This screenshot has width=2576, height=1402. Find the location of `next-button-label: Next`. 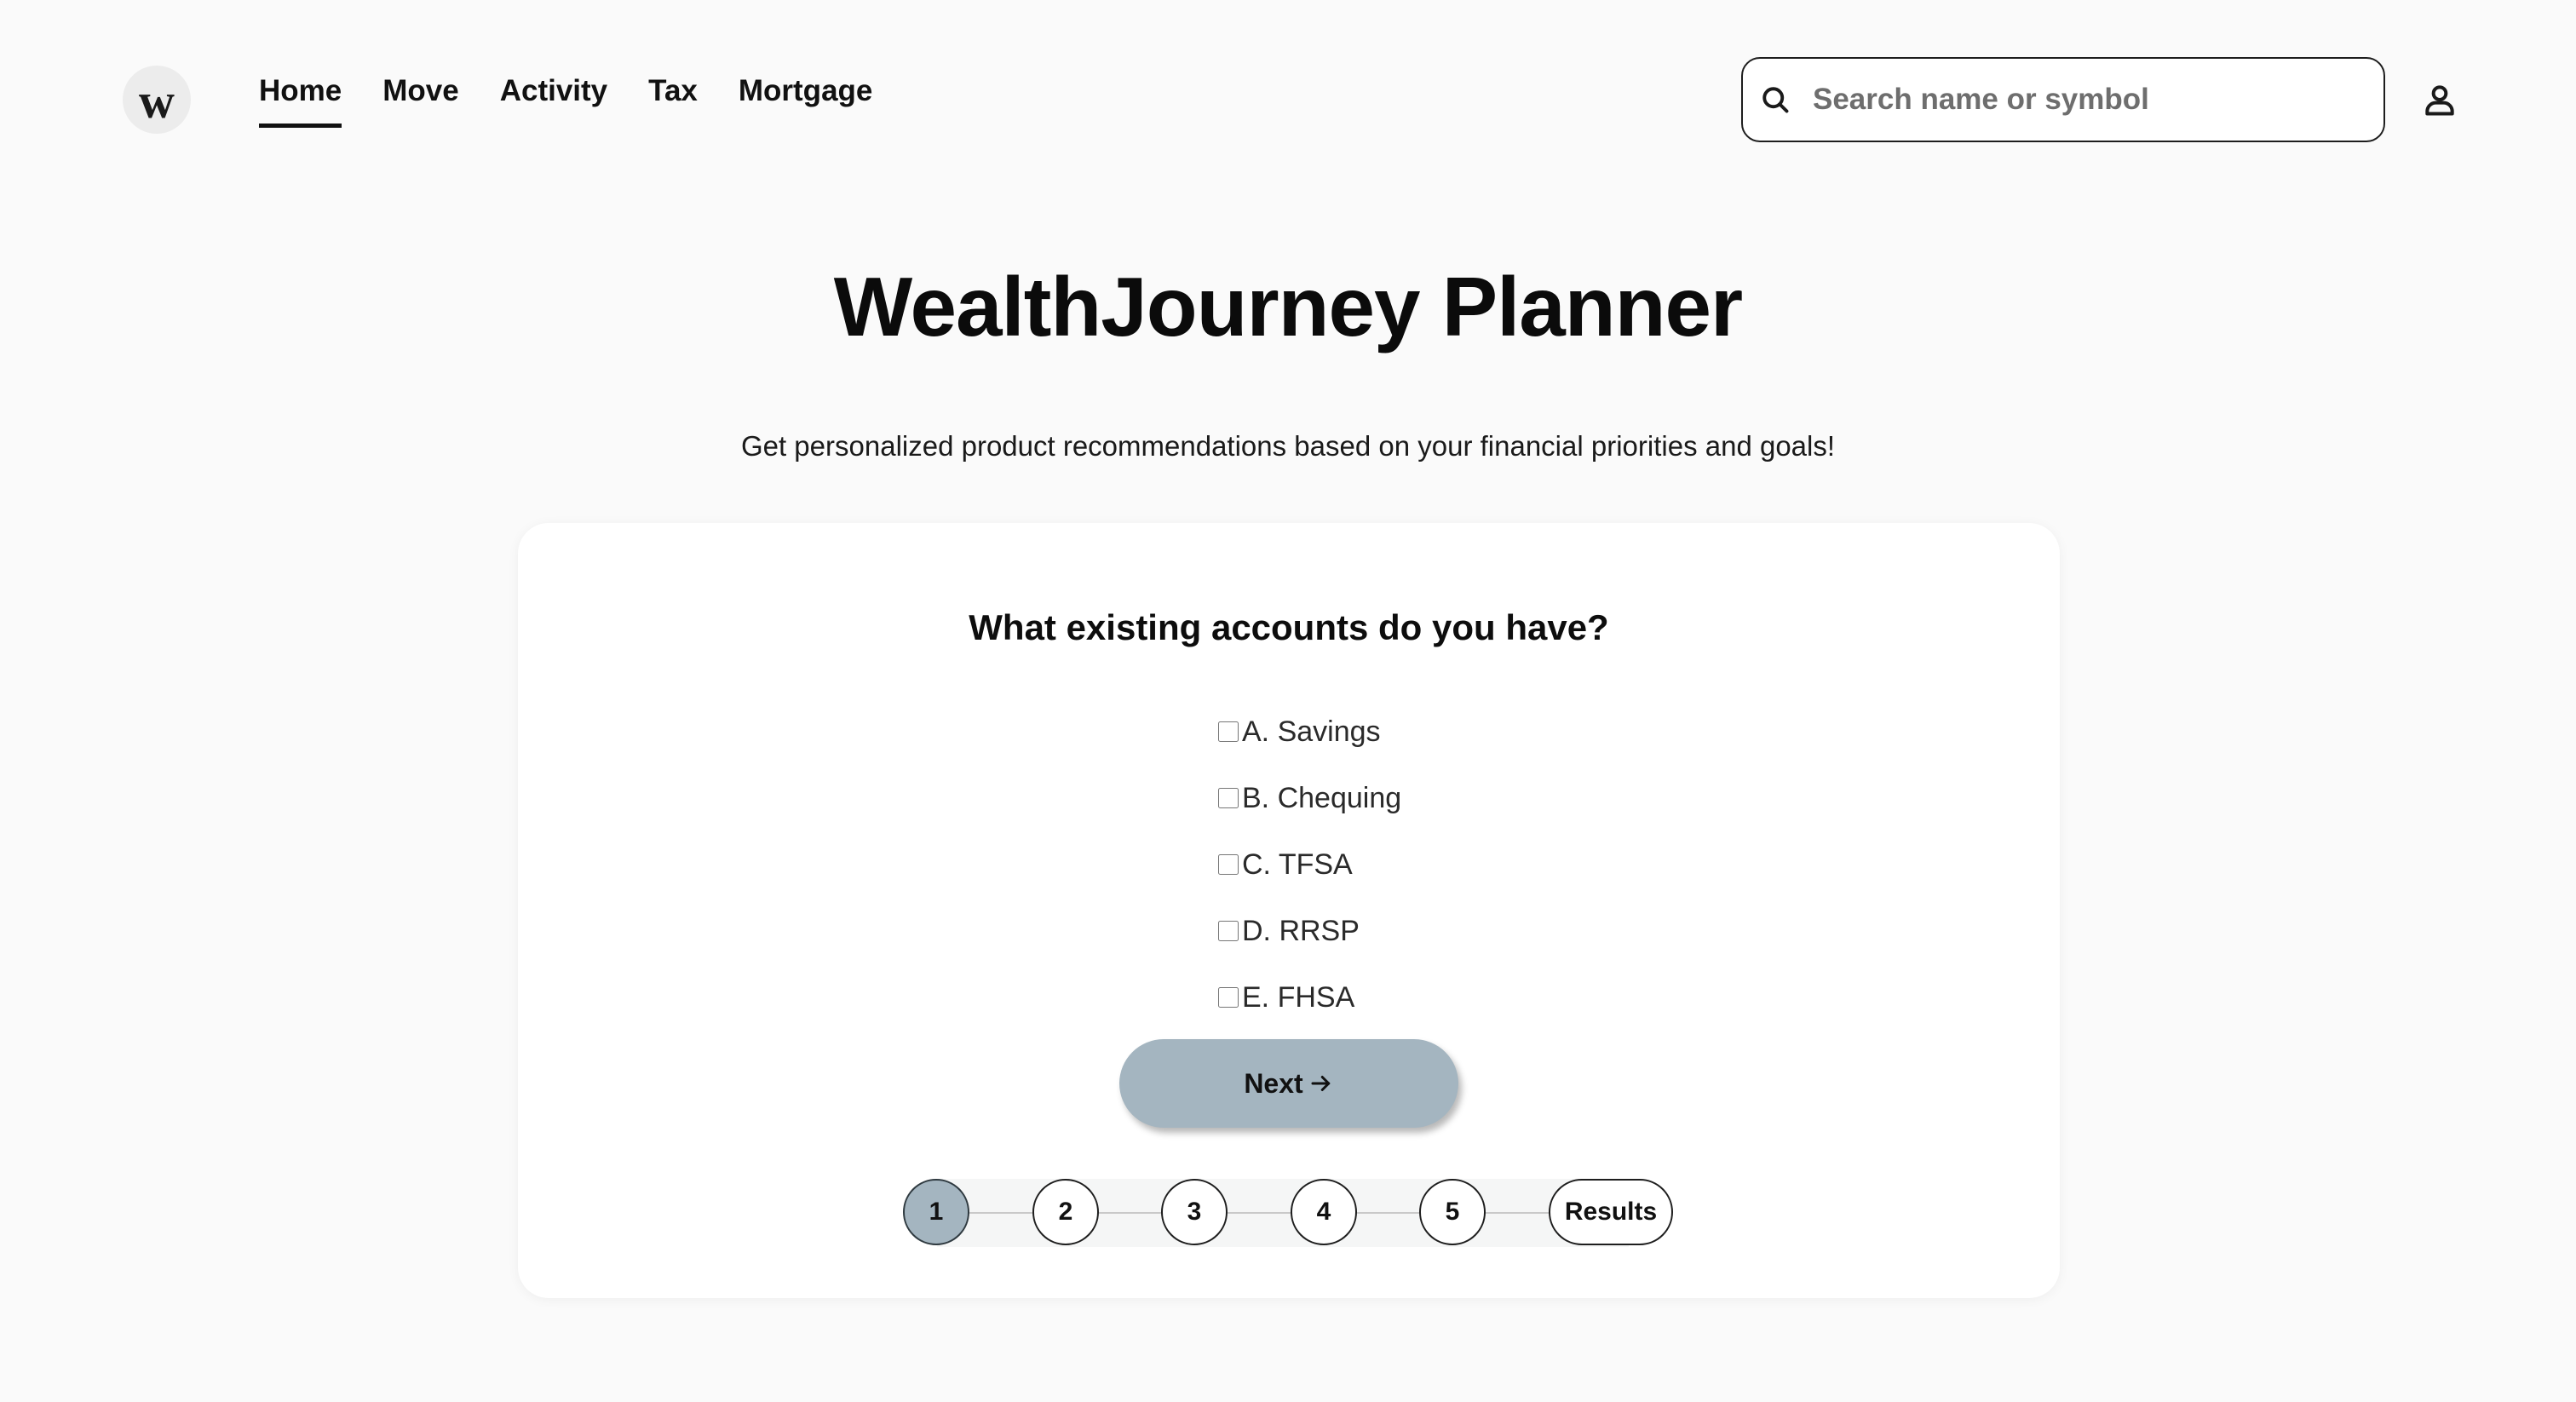

next-button-label: Next is located at coordinates (1273, 1083).